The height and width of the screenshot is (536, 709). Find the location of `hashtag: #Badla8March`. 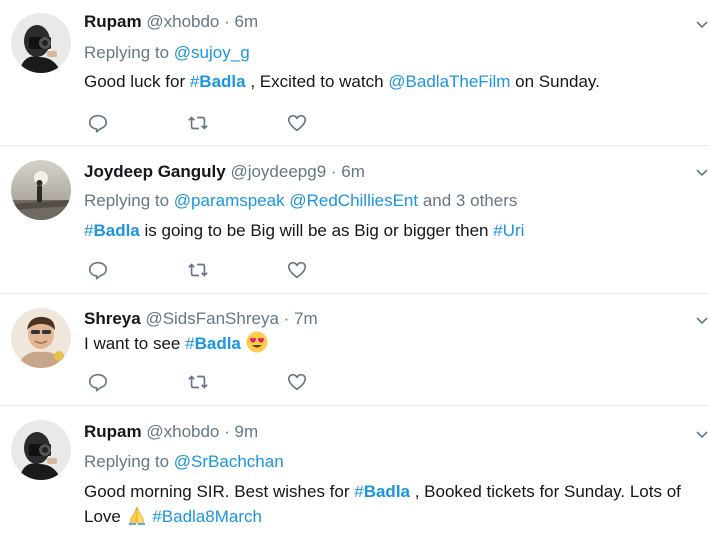

hashtag: #Badla8March is located at coordinates (207, 516).